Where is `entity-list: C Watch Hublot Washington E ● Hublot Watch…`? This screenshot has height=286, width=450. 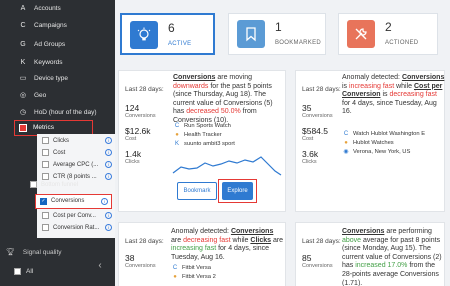 entity-list: C Watch Hublot Washington E ● Hublot Watch… is located at coordinates (383, 142).